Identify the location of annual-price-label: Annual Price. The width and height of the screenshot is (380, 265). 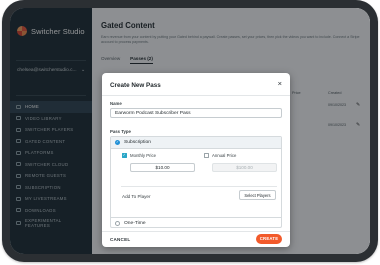
(224, 155).